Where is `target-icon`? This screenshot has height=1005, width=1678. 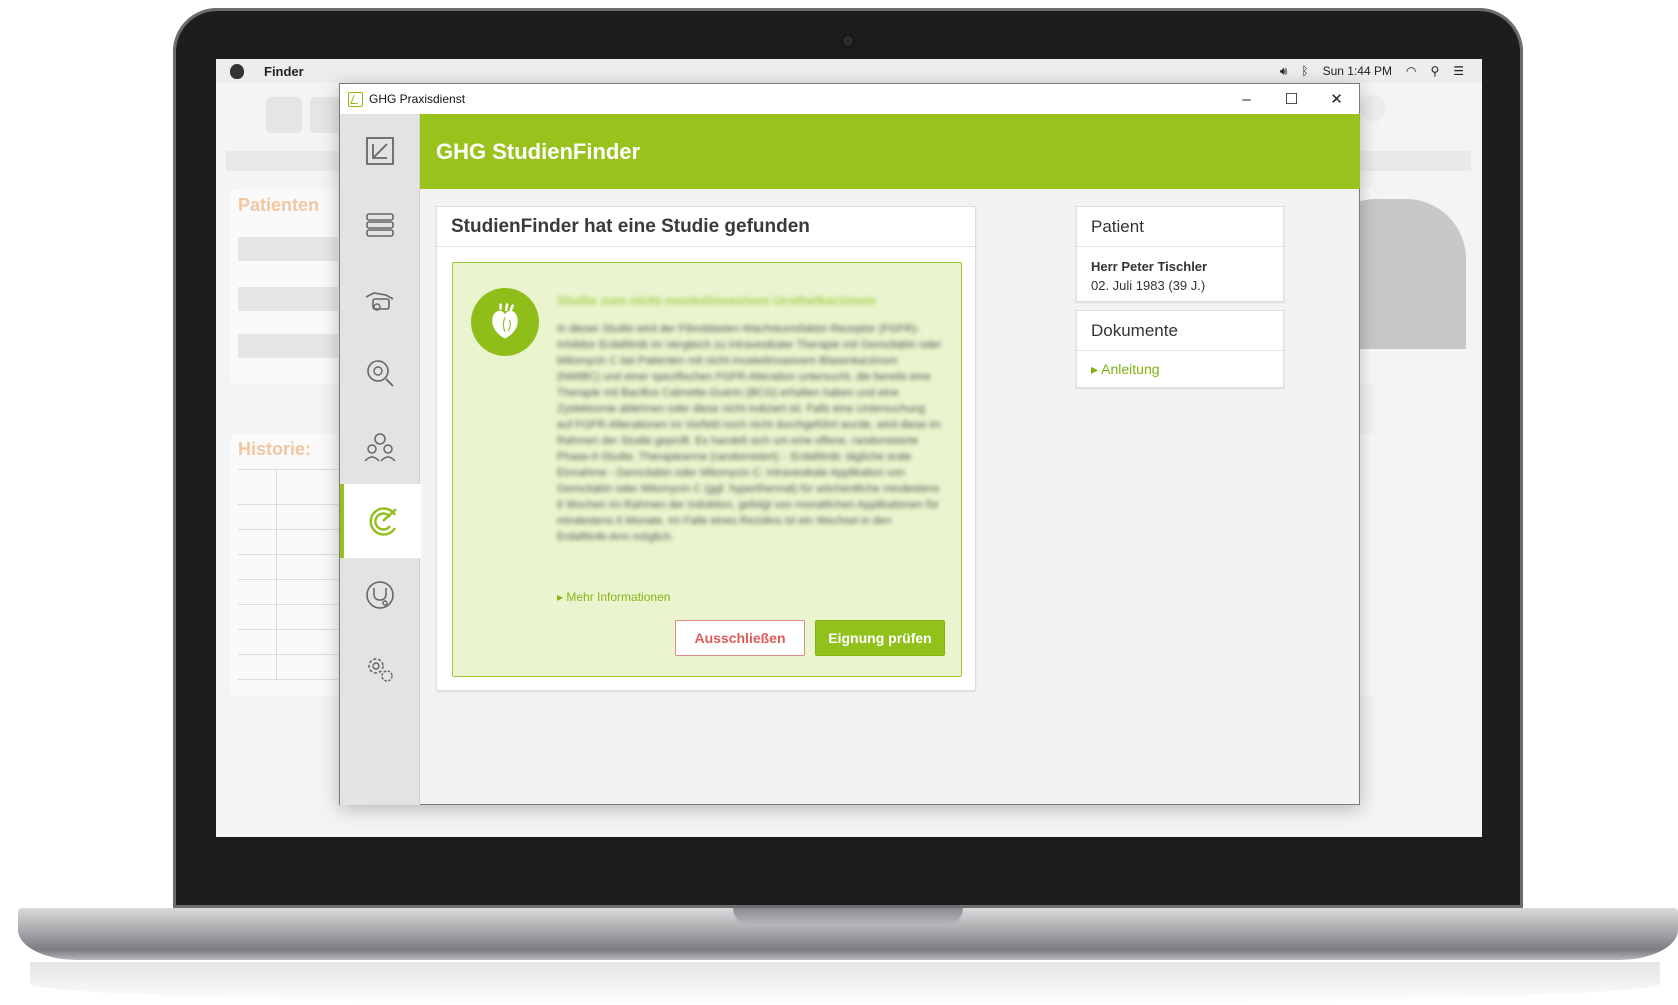
target-icon is located at coordinates (383, 521).